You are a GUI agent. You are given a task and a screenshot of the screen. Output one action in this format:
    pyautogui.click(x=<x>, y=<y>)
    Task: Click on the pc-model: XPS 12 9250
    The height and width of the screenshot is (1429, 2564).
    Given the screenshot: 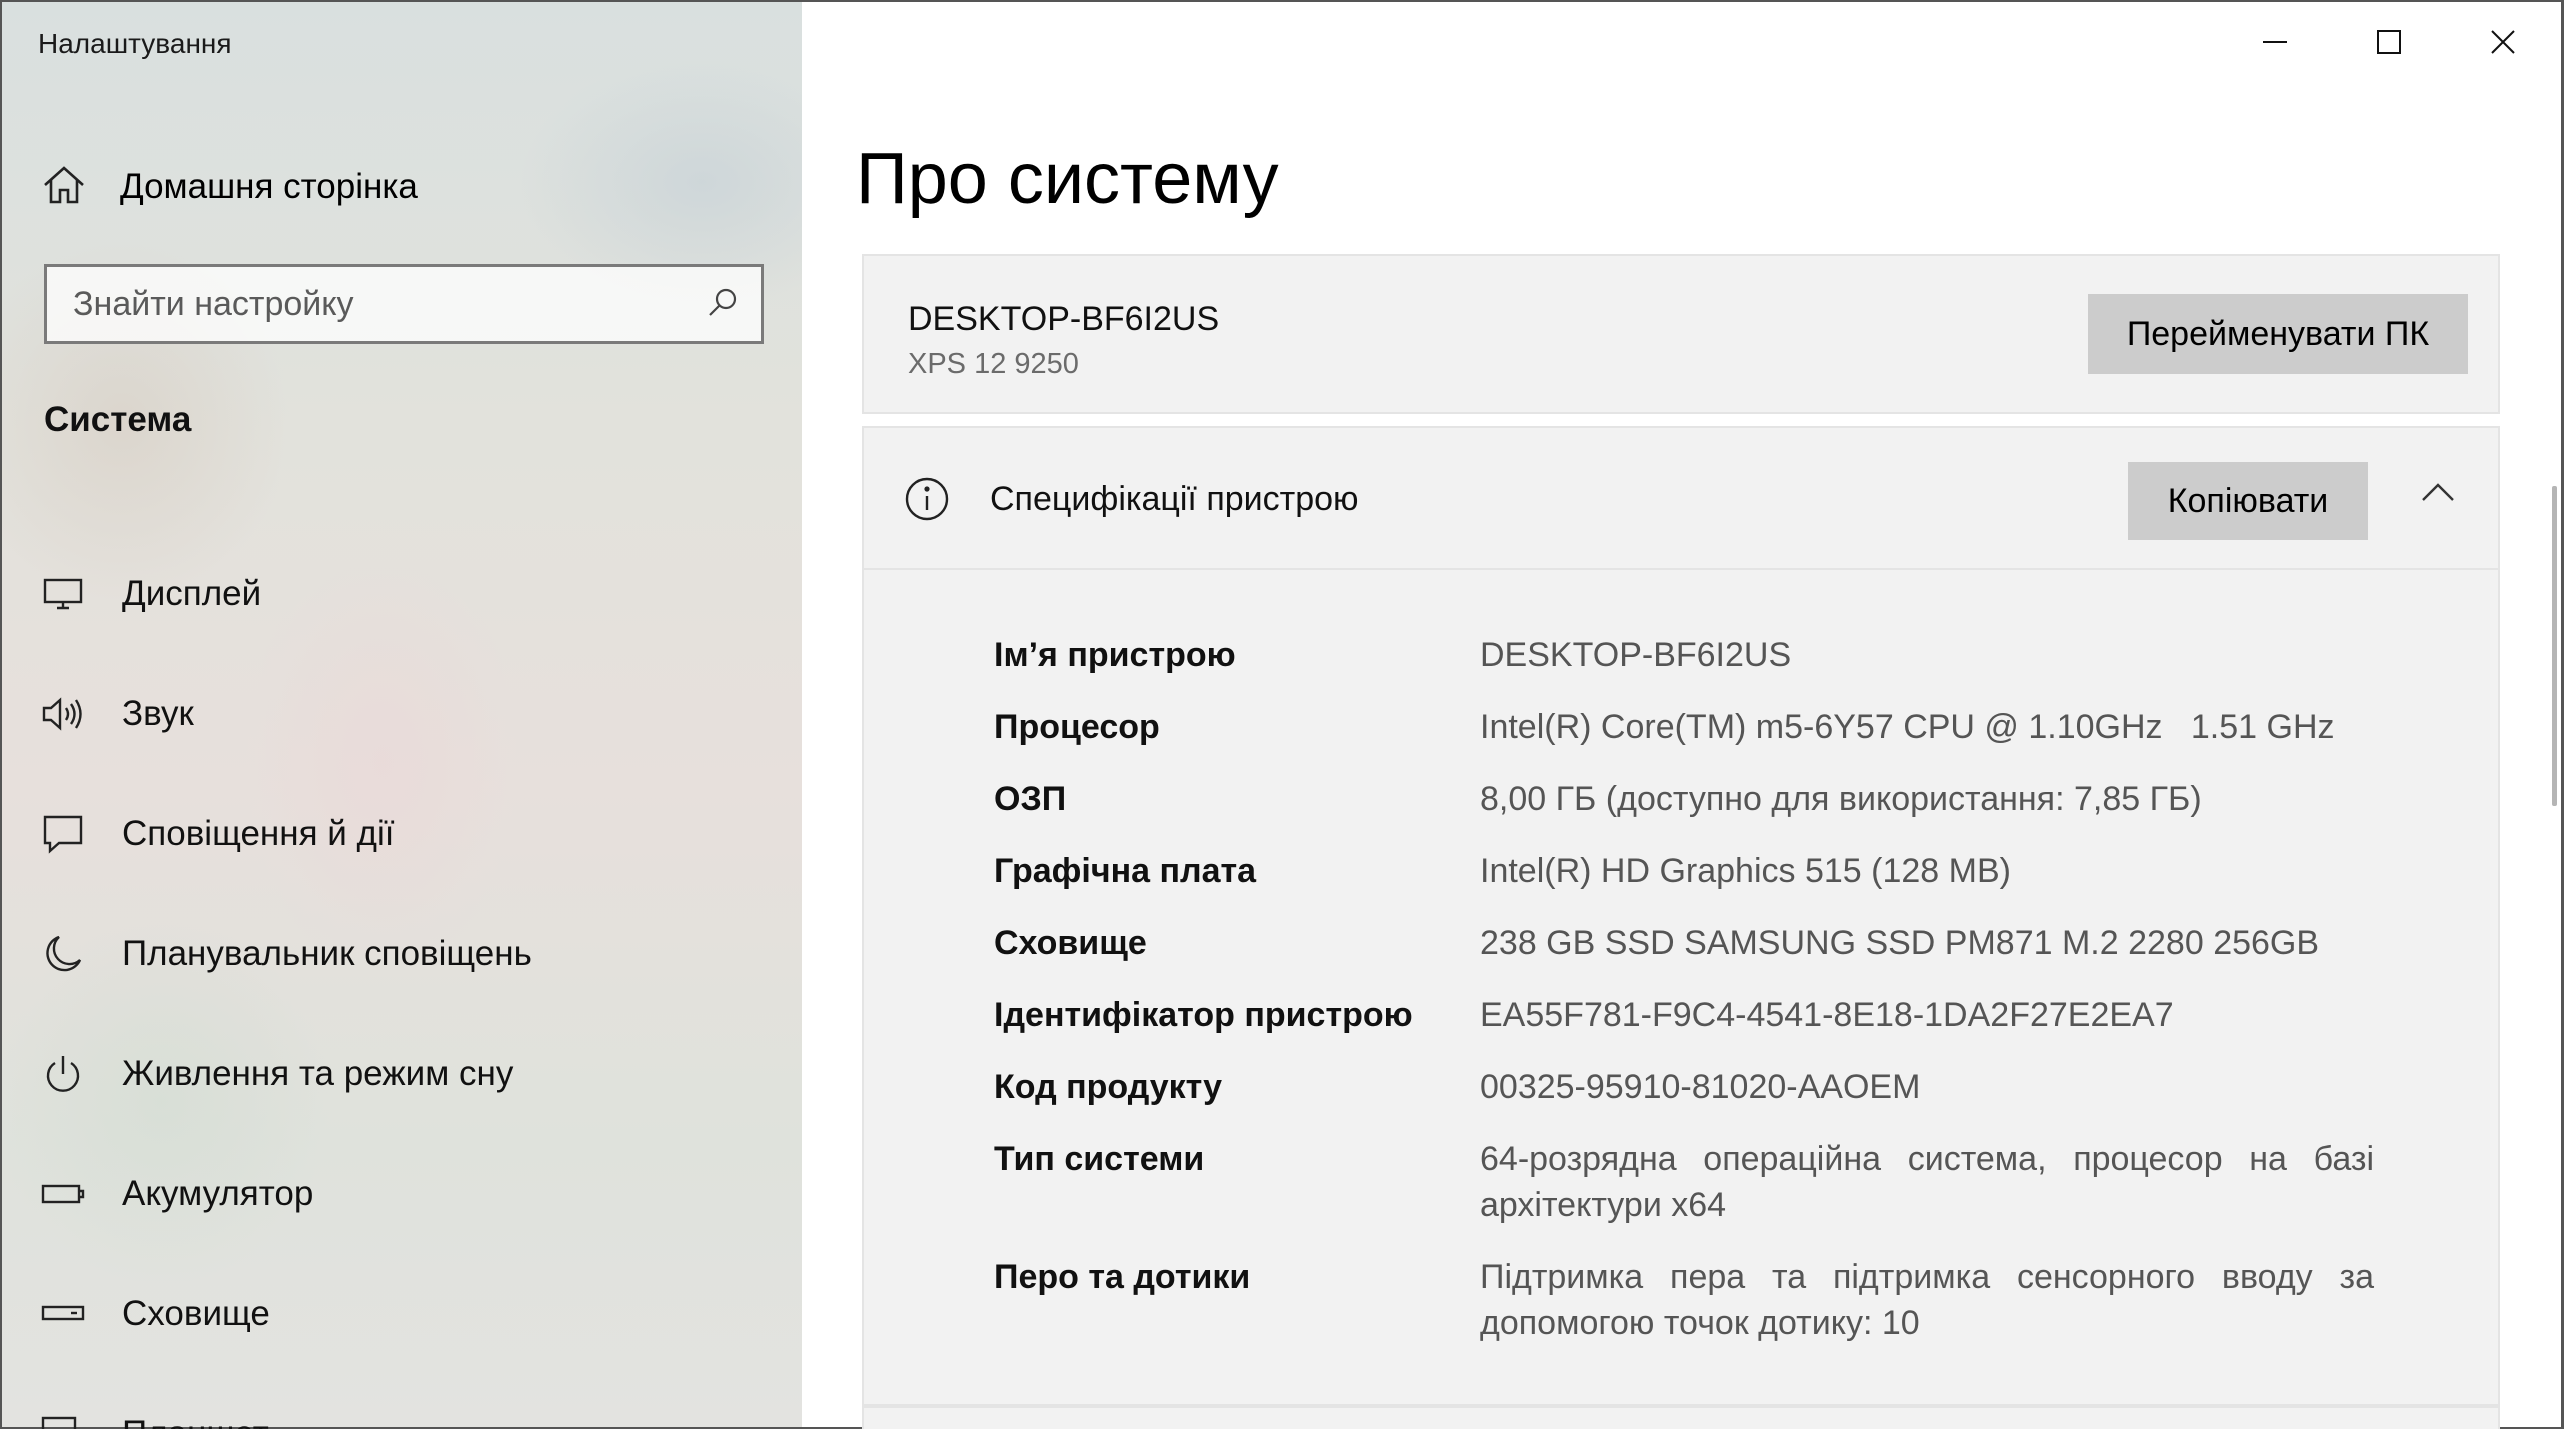 What is the action you would take?
    pyautogui.click(x=993, y=364)
    